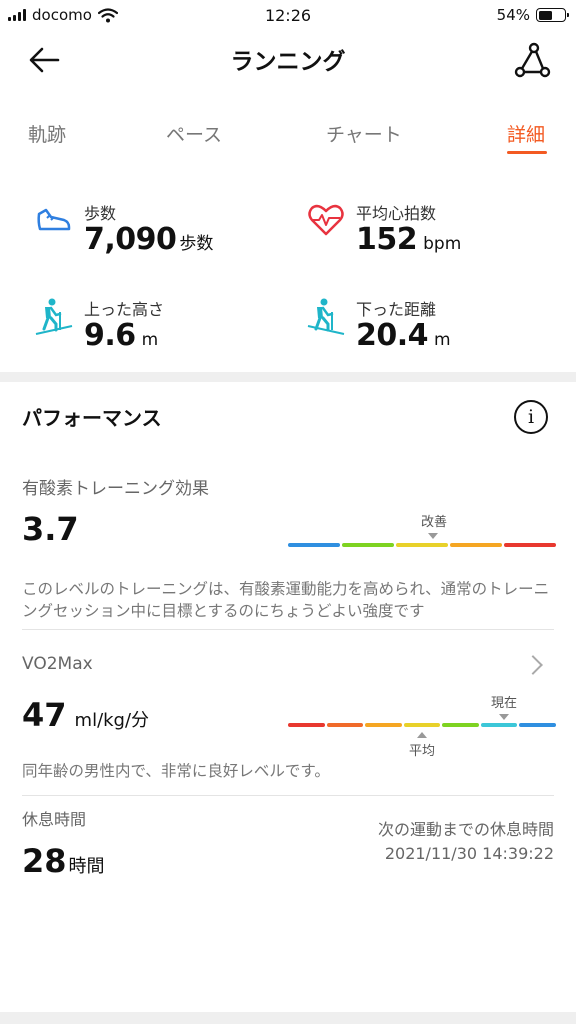 This screenshot has width=576, height=1024. What do you see at coordinates (47, 133) in the screenshot?
I see `tab-track: 軌跡` at bounding box center [47, 133].